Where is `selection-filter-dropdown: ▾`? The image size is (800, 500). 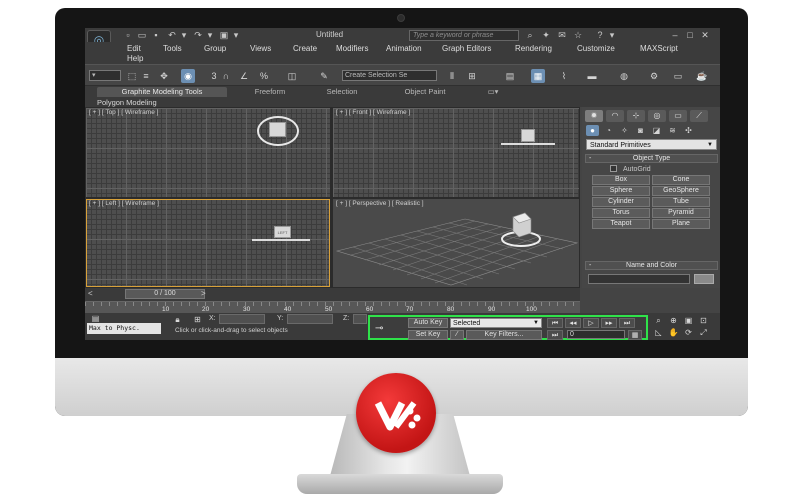
selection-filter-dropdown: ▾ is located at coordinates (105, 75).